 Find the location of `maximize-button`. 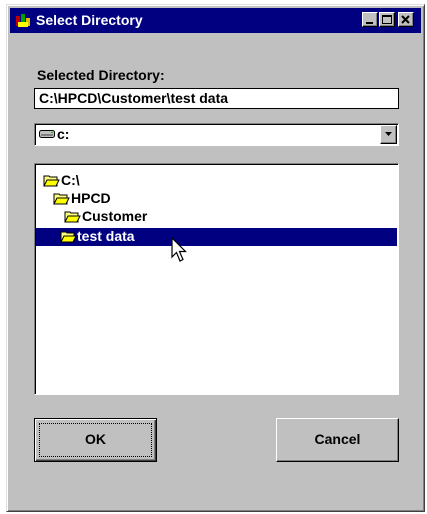

maximize-button is located at coordinates (387, 19).